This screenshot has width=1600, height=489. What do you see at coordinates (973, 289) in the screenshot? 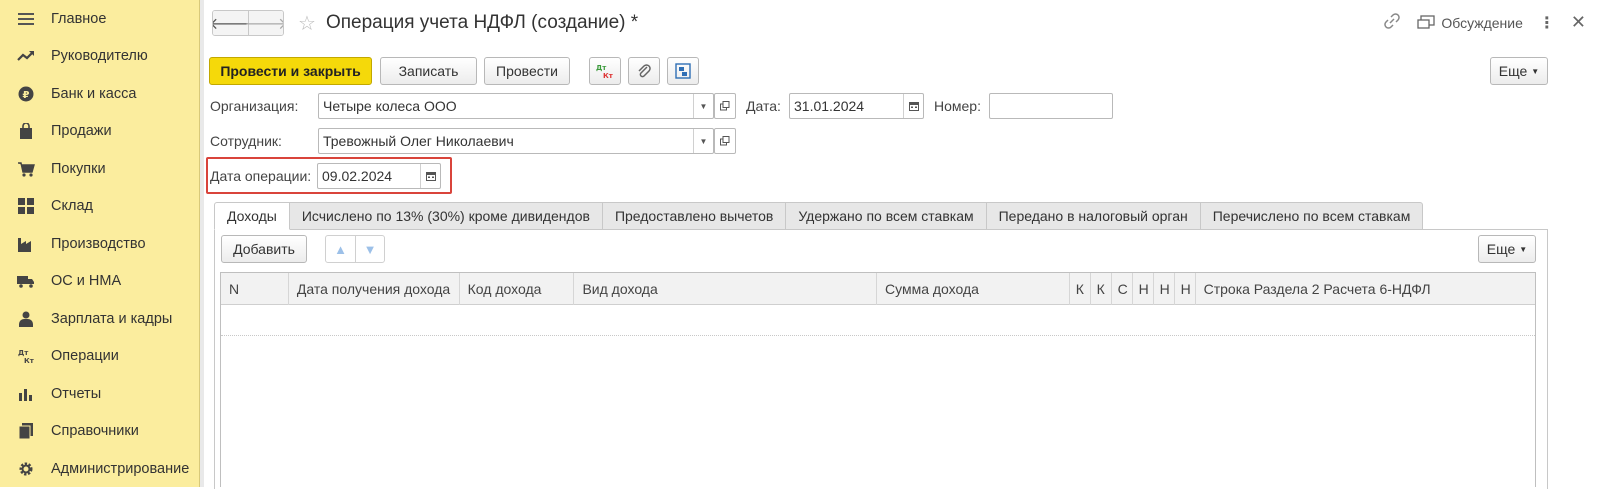
I see `column-header: Сумма дохода` at bounding box center [973, 289].